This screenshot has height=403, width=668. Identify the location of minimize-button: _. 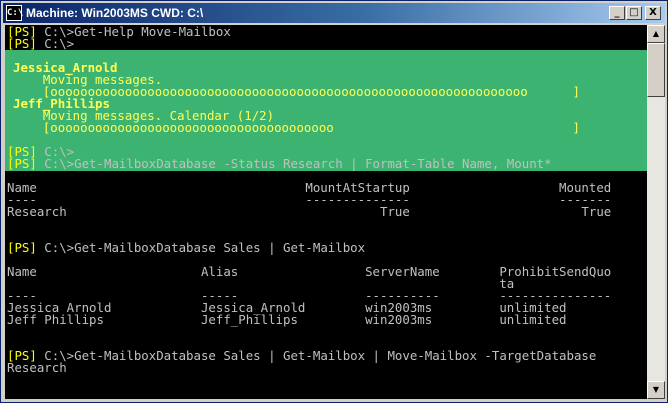
(617, 13).